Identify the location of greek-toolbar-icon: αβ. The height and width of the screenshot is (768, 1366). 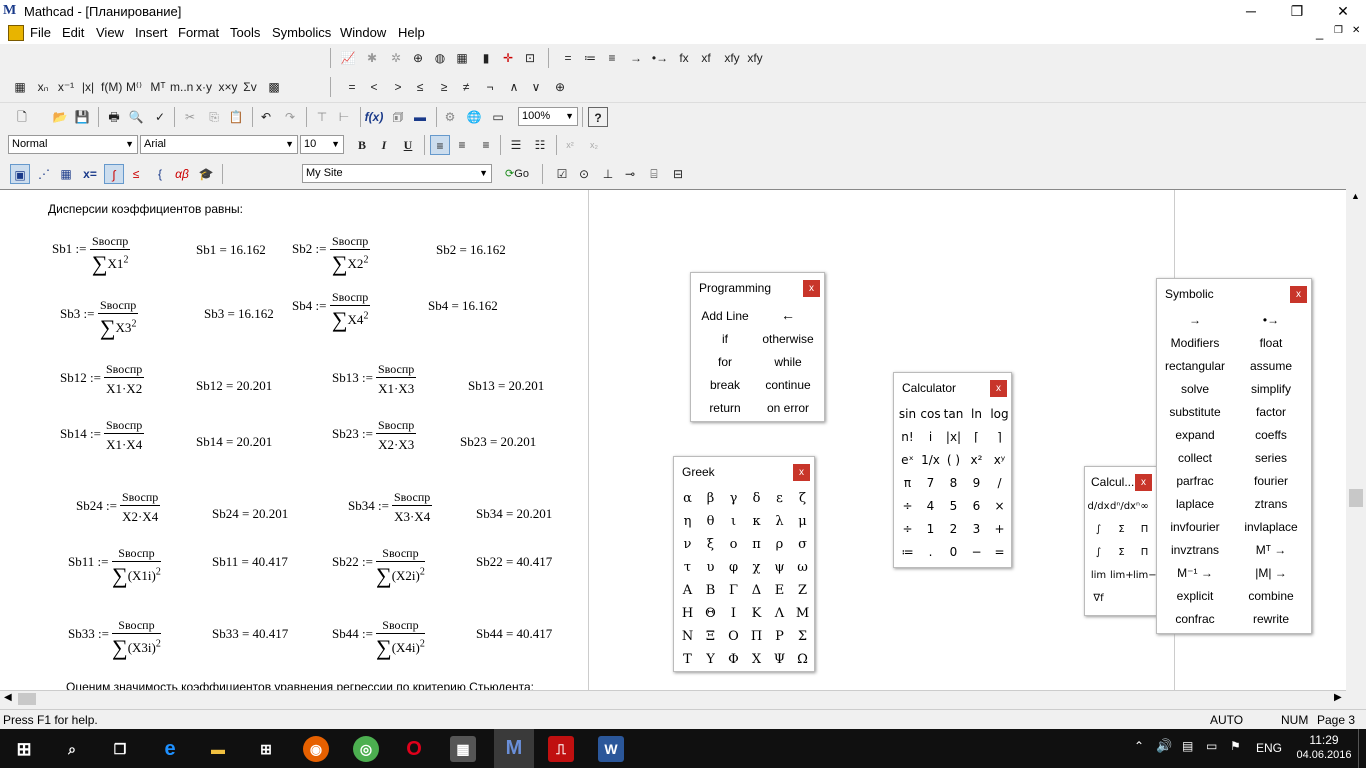
(182, 174).